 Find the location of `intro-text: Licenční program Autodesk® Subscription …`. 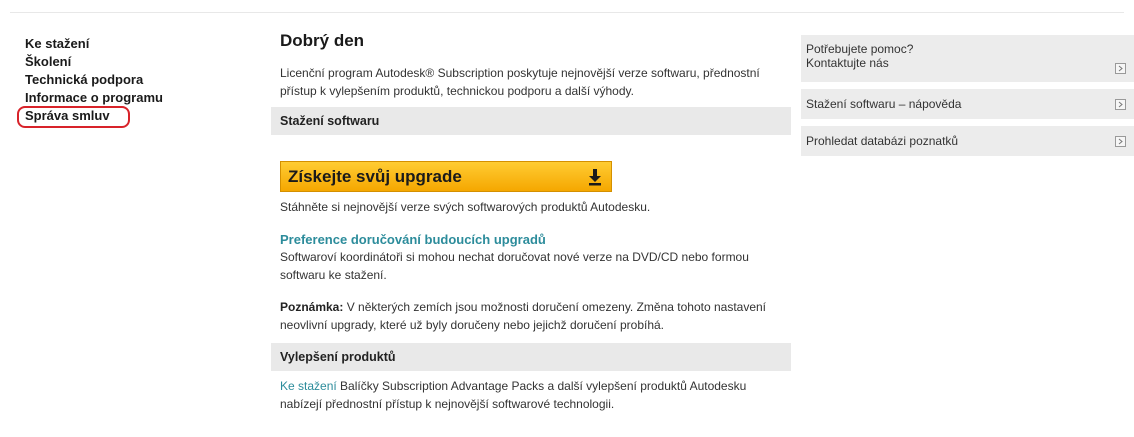

intro-text: Licenční program Autodesk® Subscription … is located at coordinates (520, 82).